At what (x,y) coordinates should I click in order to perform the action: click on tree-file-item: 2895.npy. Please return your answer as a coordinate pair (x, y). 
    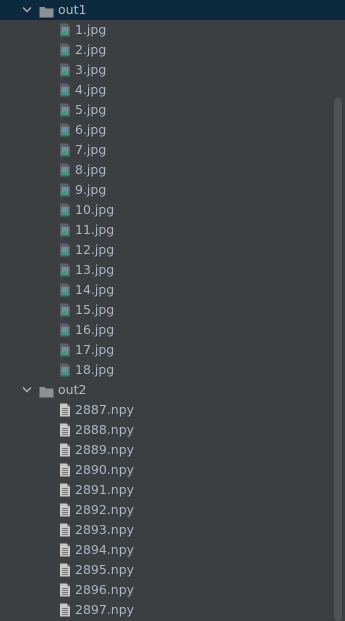
    Looking at the image, I should click on (172, 570).